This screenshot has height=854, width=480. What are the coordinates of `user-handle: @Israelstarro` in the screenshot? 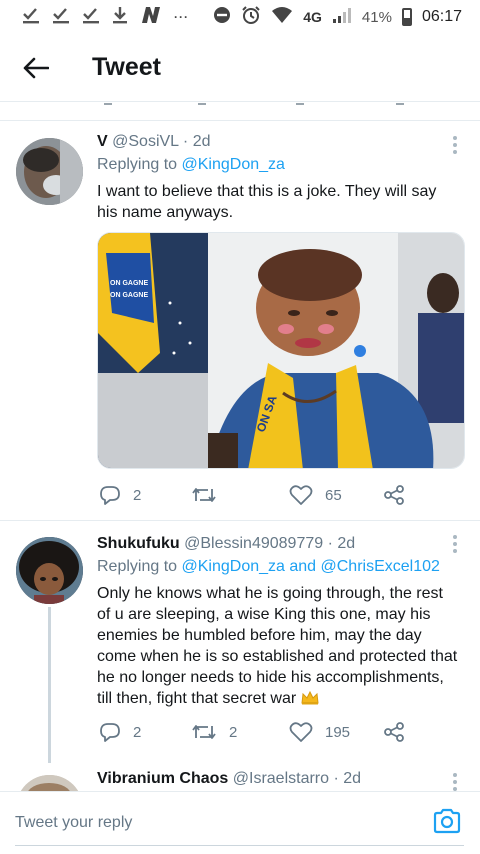 It's located at (281, 778).